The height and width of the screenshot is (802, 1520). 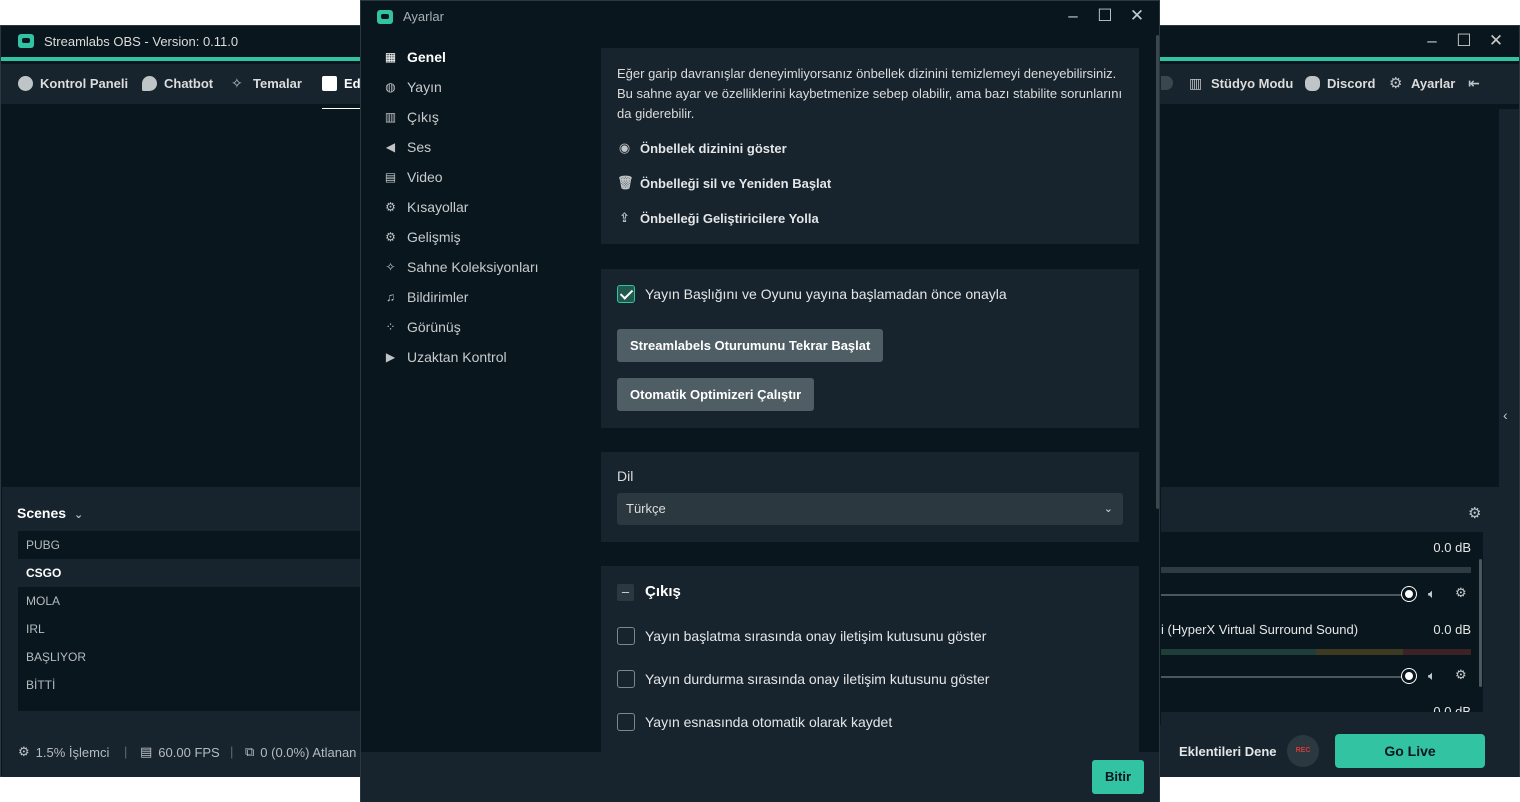 What do you see at coordinates (423, 16) in the screenshot?
I see `settings-title: Ayarlar` at bounding box center [423, 16].